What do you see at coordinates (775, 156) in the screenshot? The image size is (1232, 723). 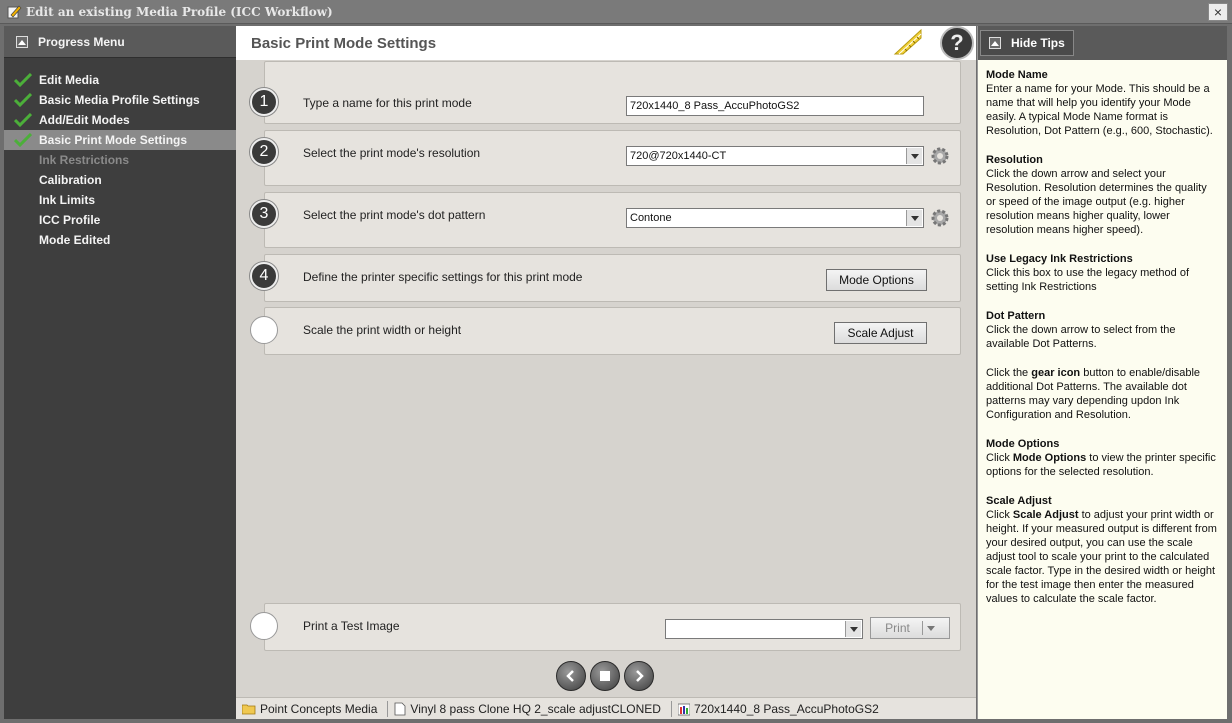 I see `resolution-select: 720@720x1440-CT` at bounding box center [775, 156].